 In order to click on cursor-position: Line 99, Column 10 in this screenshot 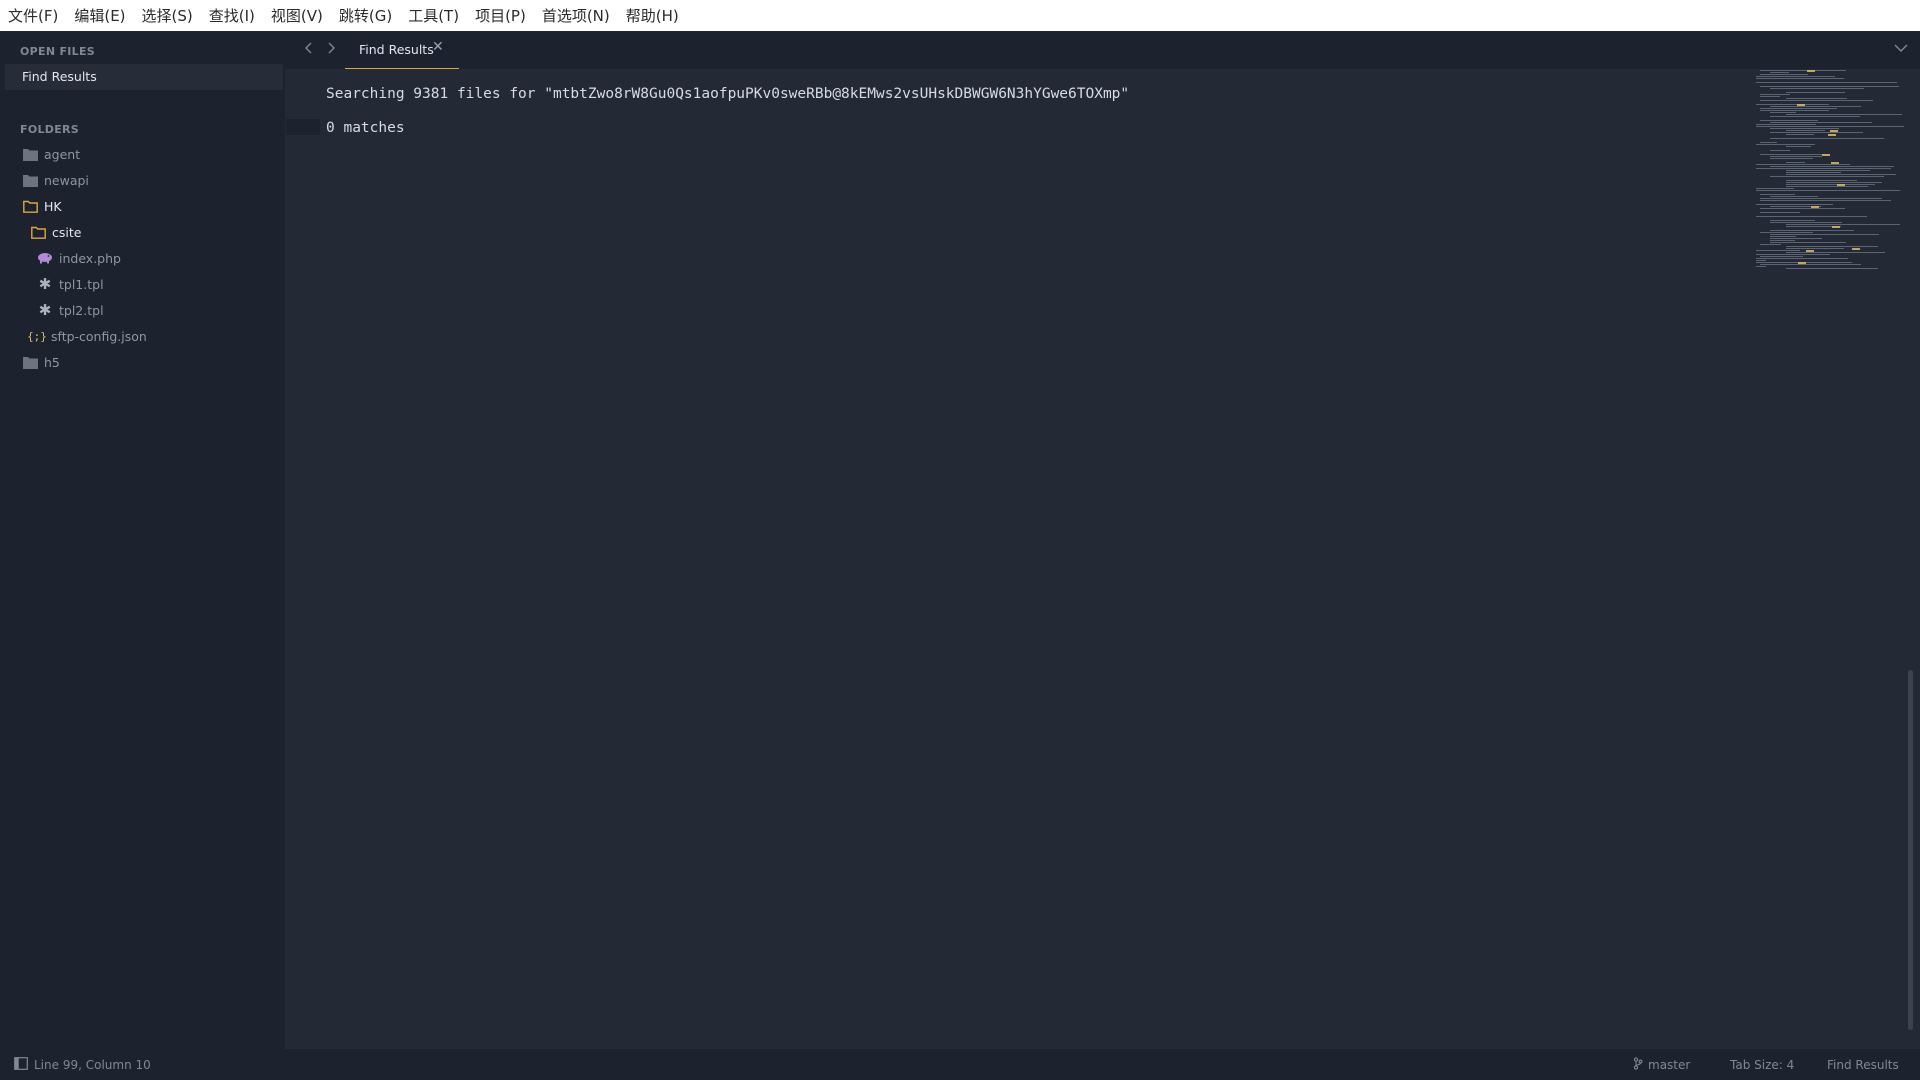, I will do `click(92, 1065)`.